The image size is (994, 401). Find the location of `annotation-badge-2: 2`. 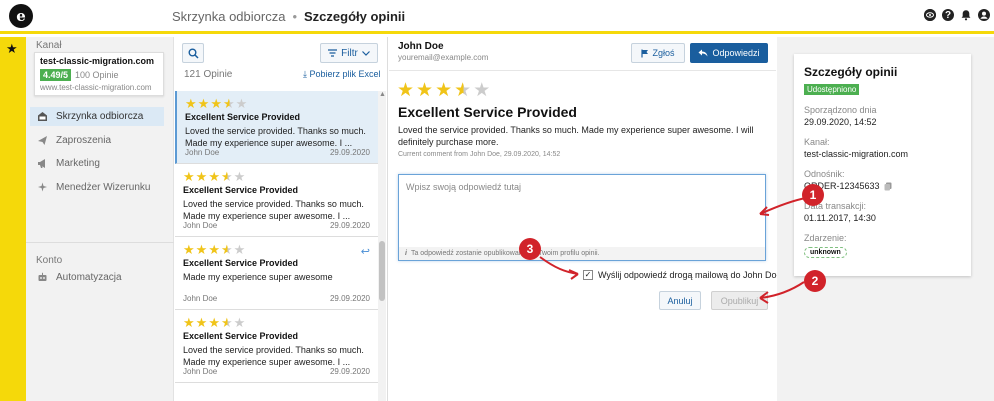

annotation-badge-2: 2 is located at coordinates (815, 281).